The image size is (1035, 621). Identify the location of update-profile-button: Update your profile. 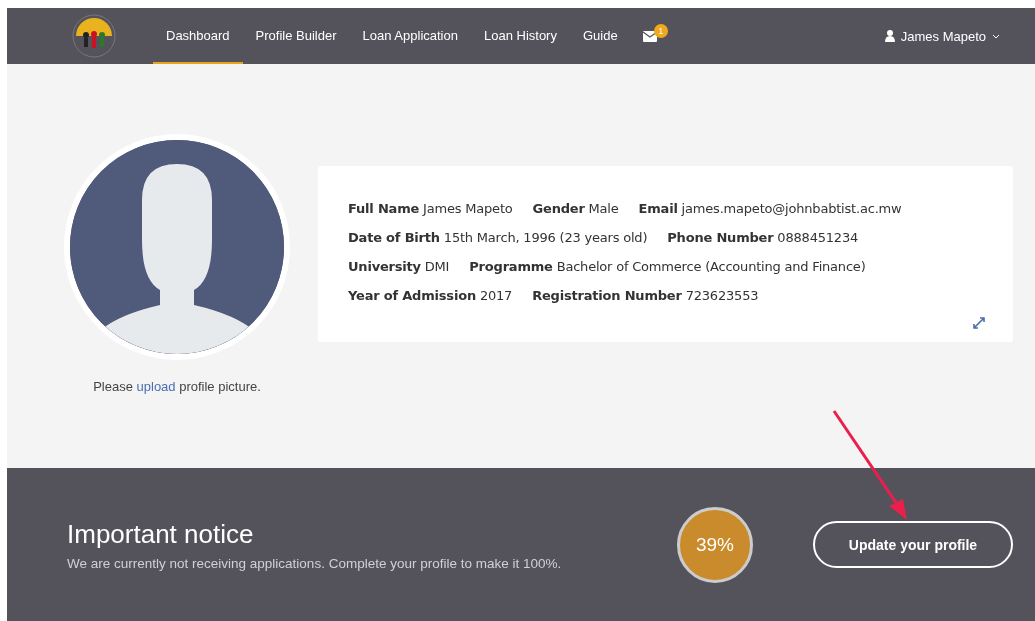
(913, 544).